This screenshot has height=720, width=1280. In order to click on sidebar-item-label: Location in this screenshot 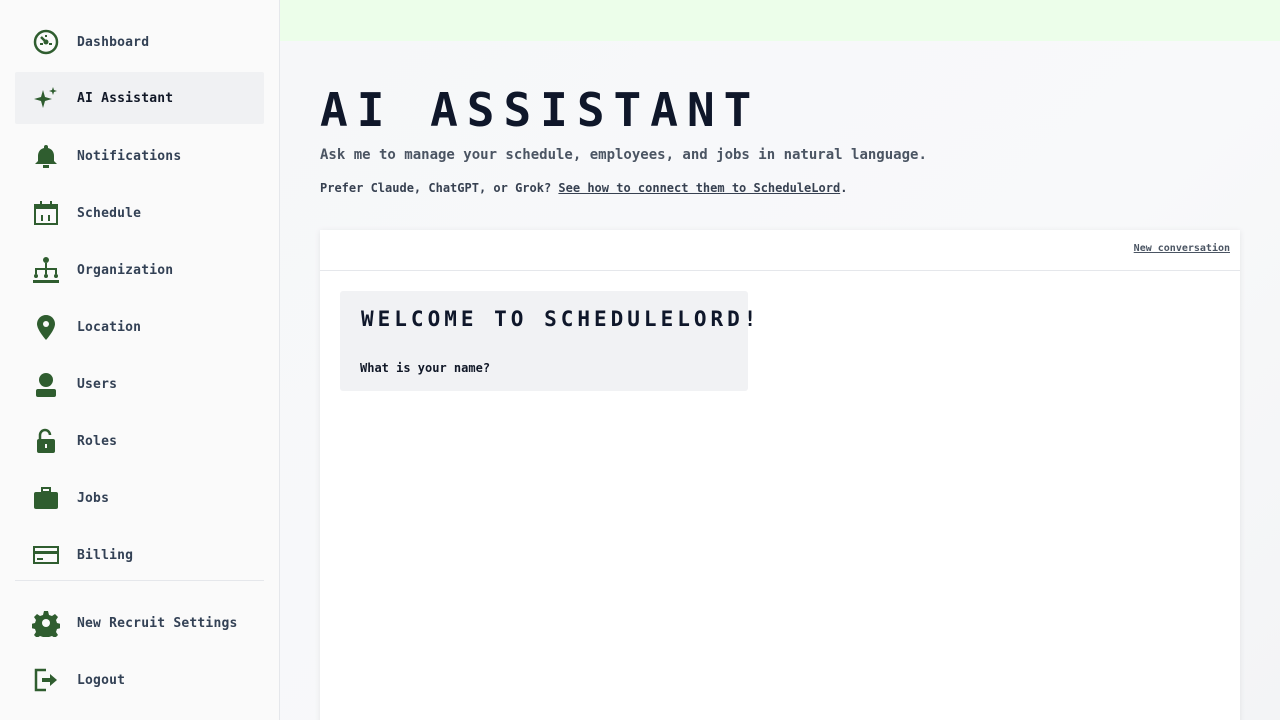, I will do `click(109, 327)`.